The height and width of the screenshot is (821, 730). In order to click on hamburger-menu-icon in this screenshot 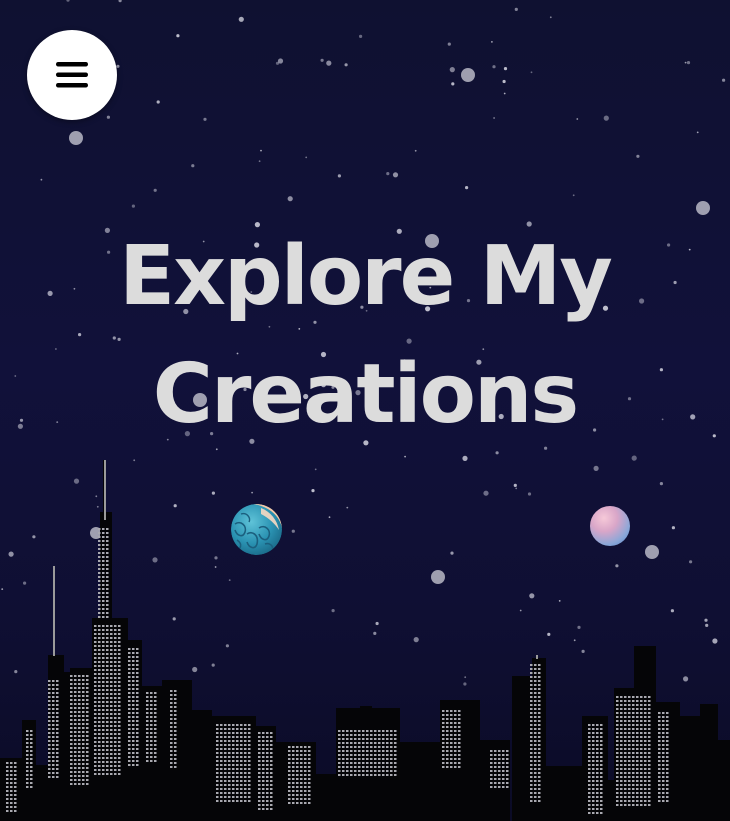, I will do `click(72, 75)`.